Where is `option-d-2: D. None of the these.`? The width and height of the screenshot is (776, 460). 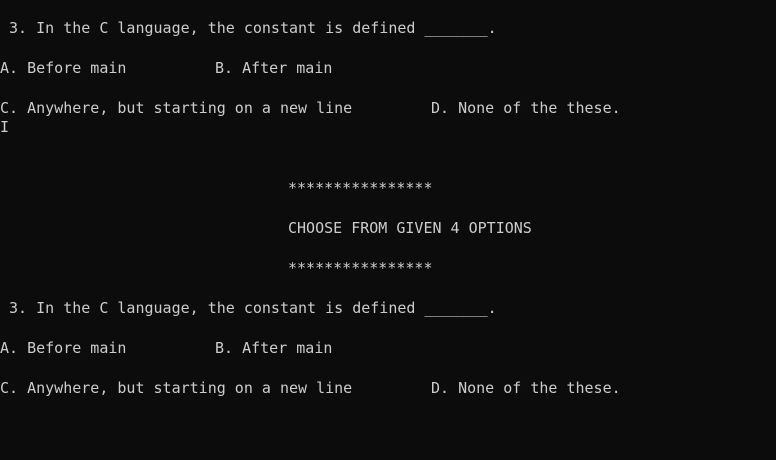 option-d-2: D. None of the these. is located at coordinates (526, 388).